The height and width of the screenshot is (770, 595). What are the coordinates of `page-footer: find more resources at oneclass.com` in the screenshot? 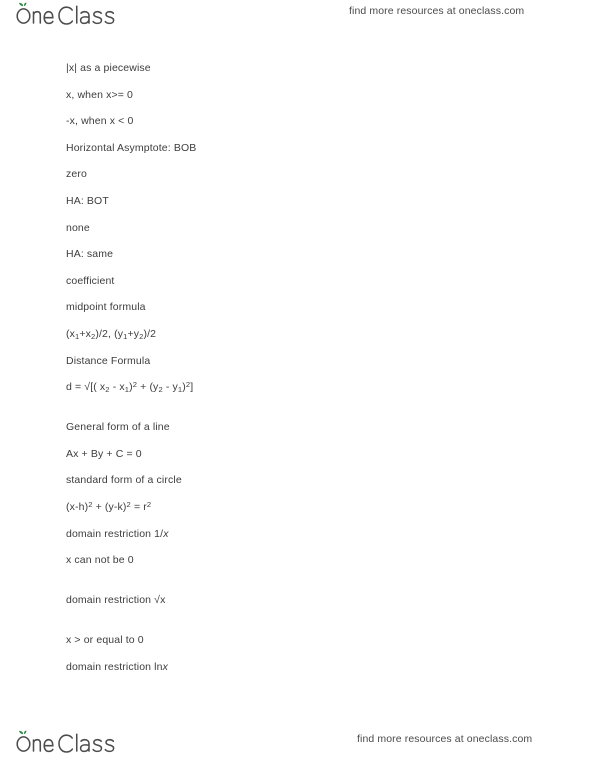 It's located at (297, 746).